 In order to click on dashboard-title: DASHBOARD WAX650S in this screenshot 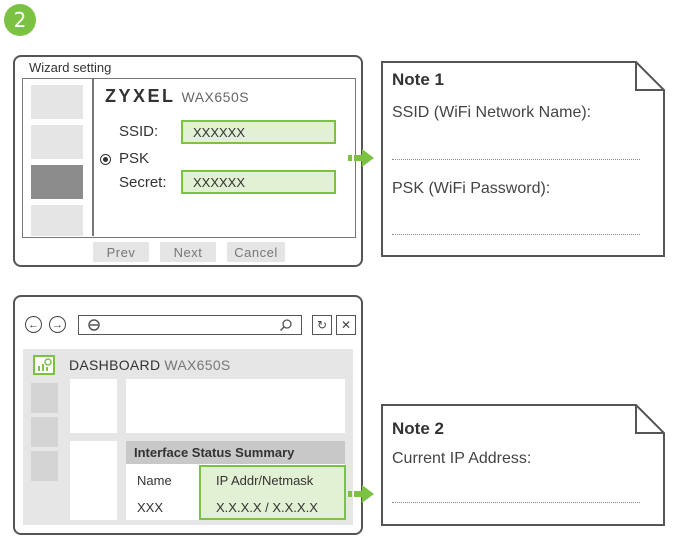, I will do `click(150, 365)`.